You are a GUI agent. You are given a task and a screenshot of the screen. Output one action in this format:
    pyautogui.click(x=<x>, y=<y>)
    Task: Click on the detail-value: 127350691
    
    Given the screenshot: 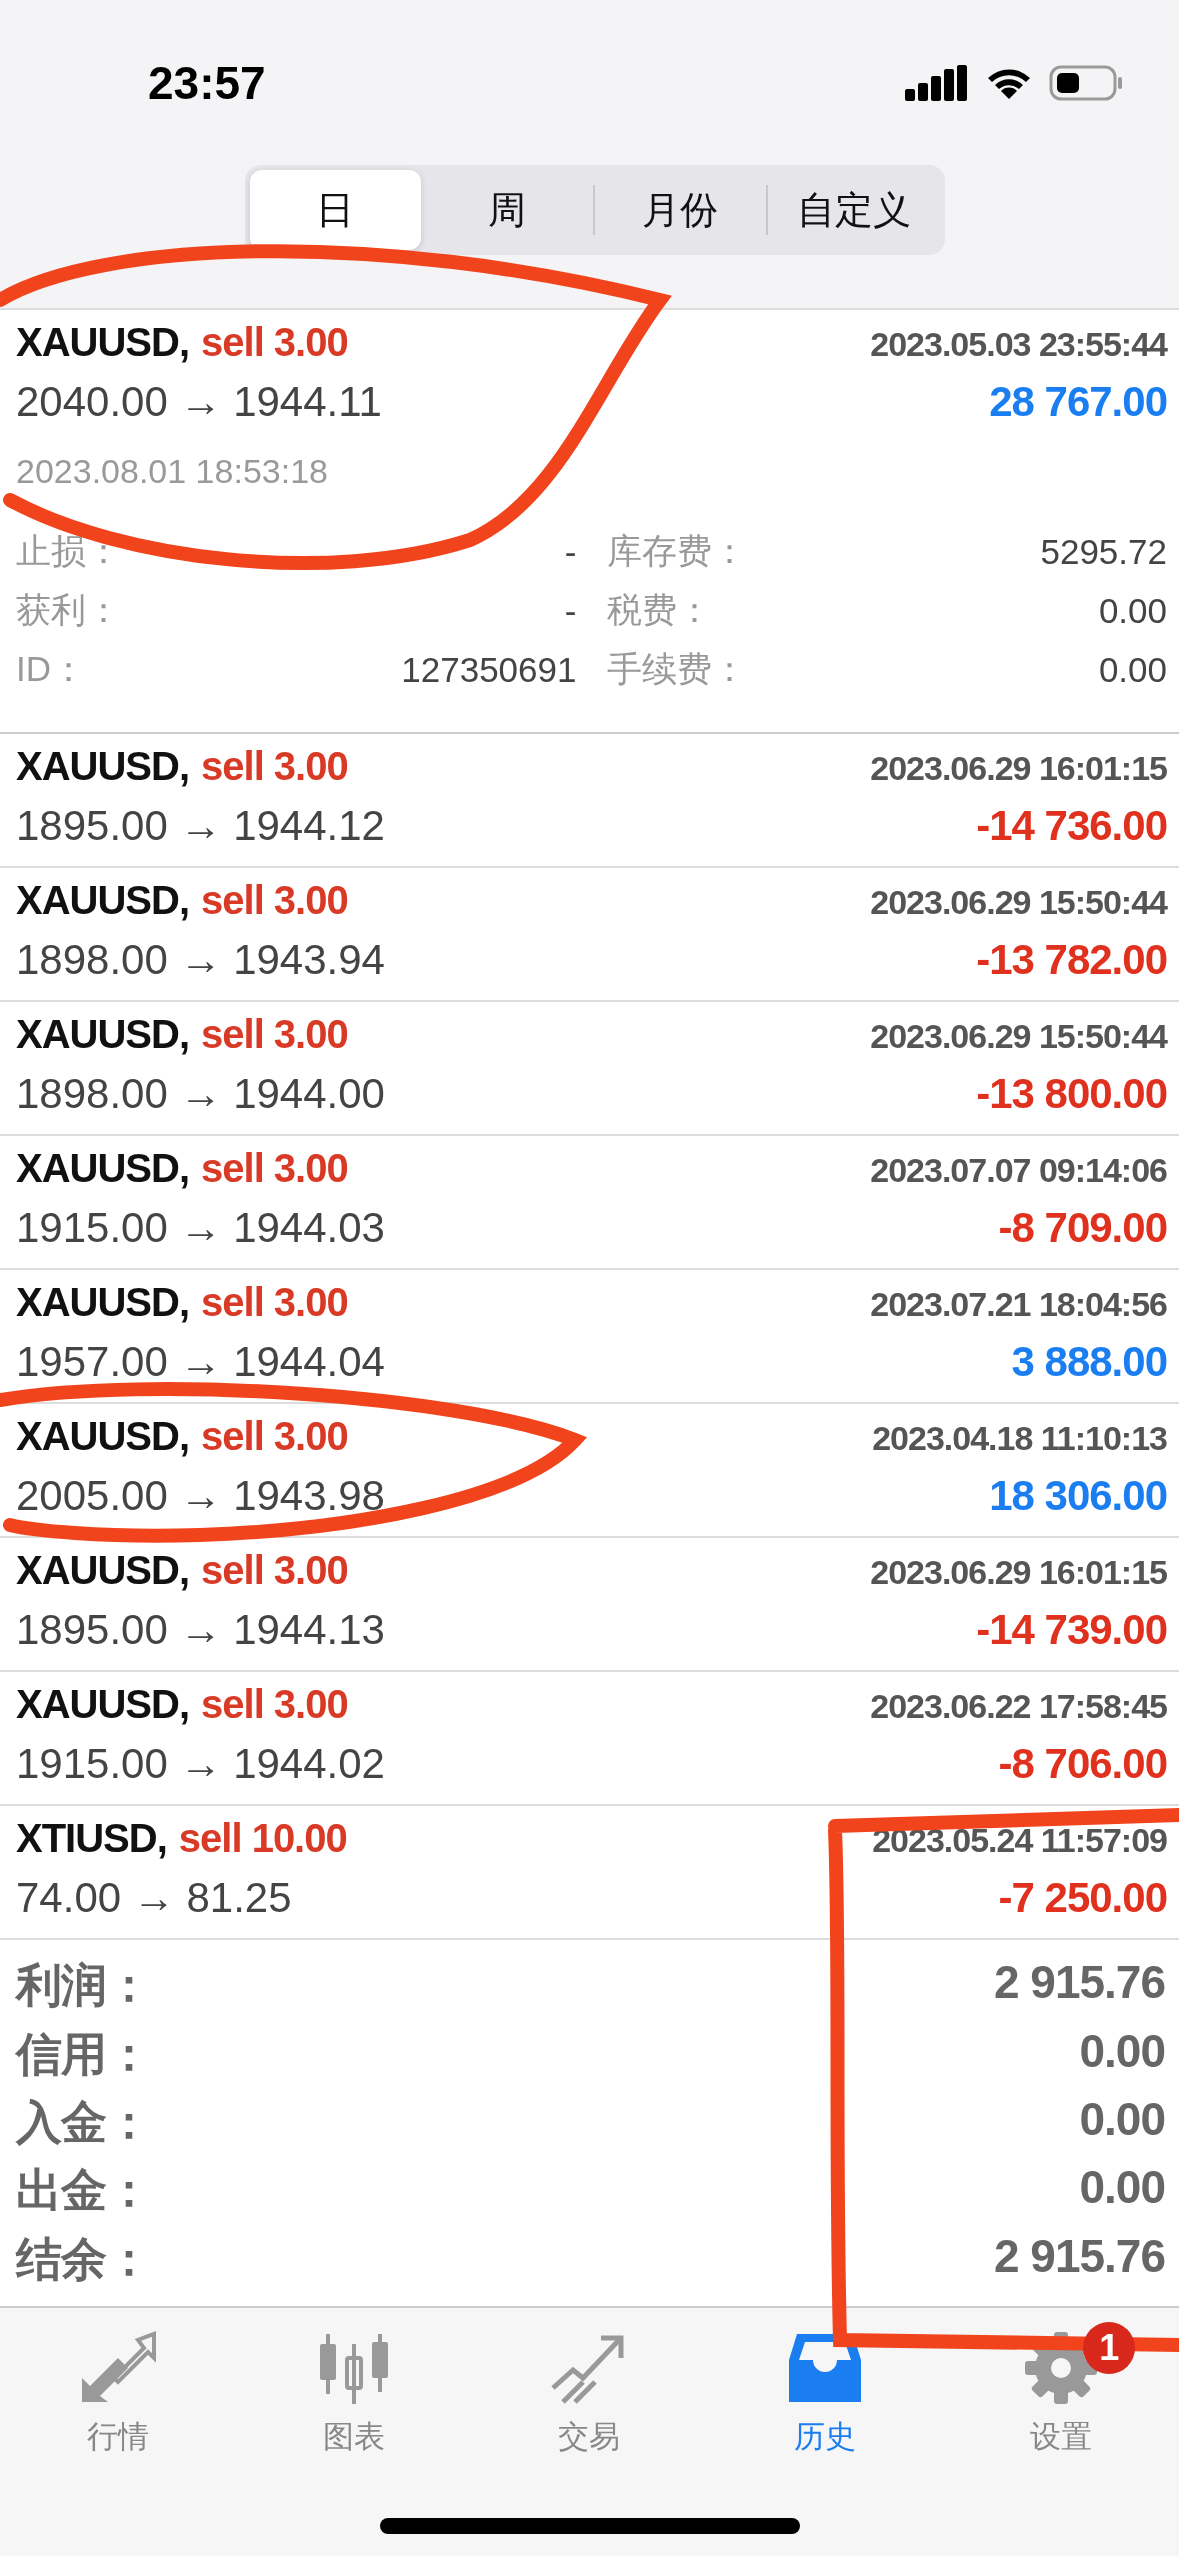 What is the action you would take?
    pyautogui.click(x=489, y=669)
    